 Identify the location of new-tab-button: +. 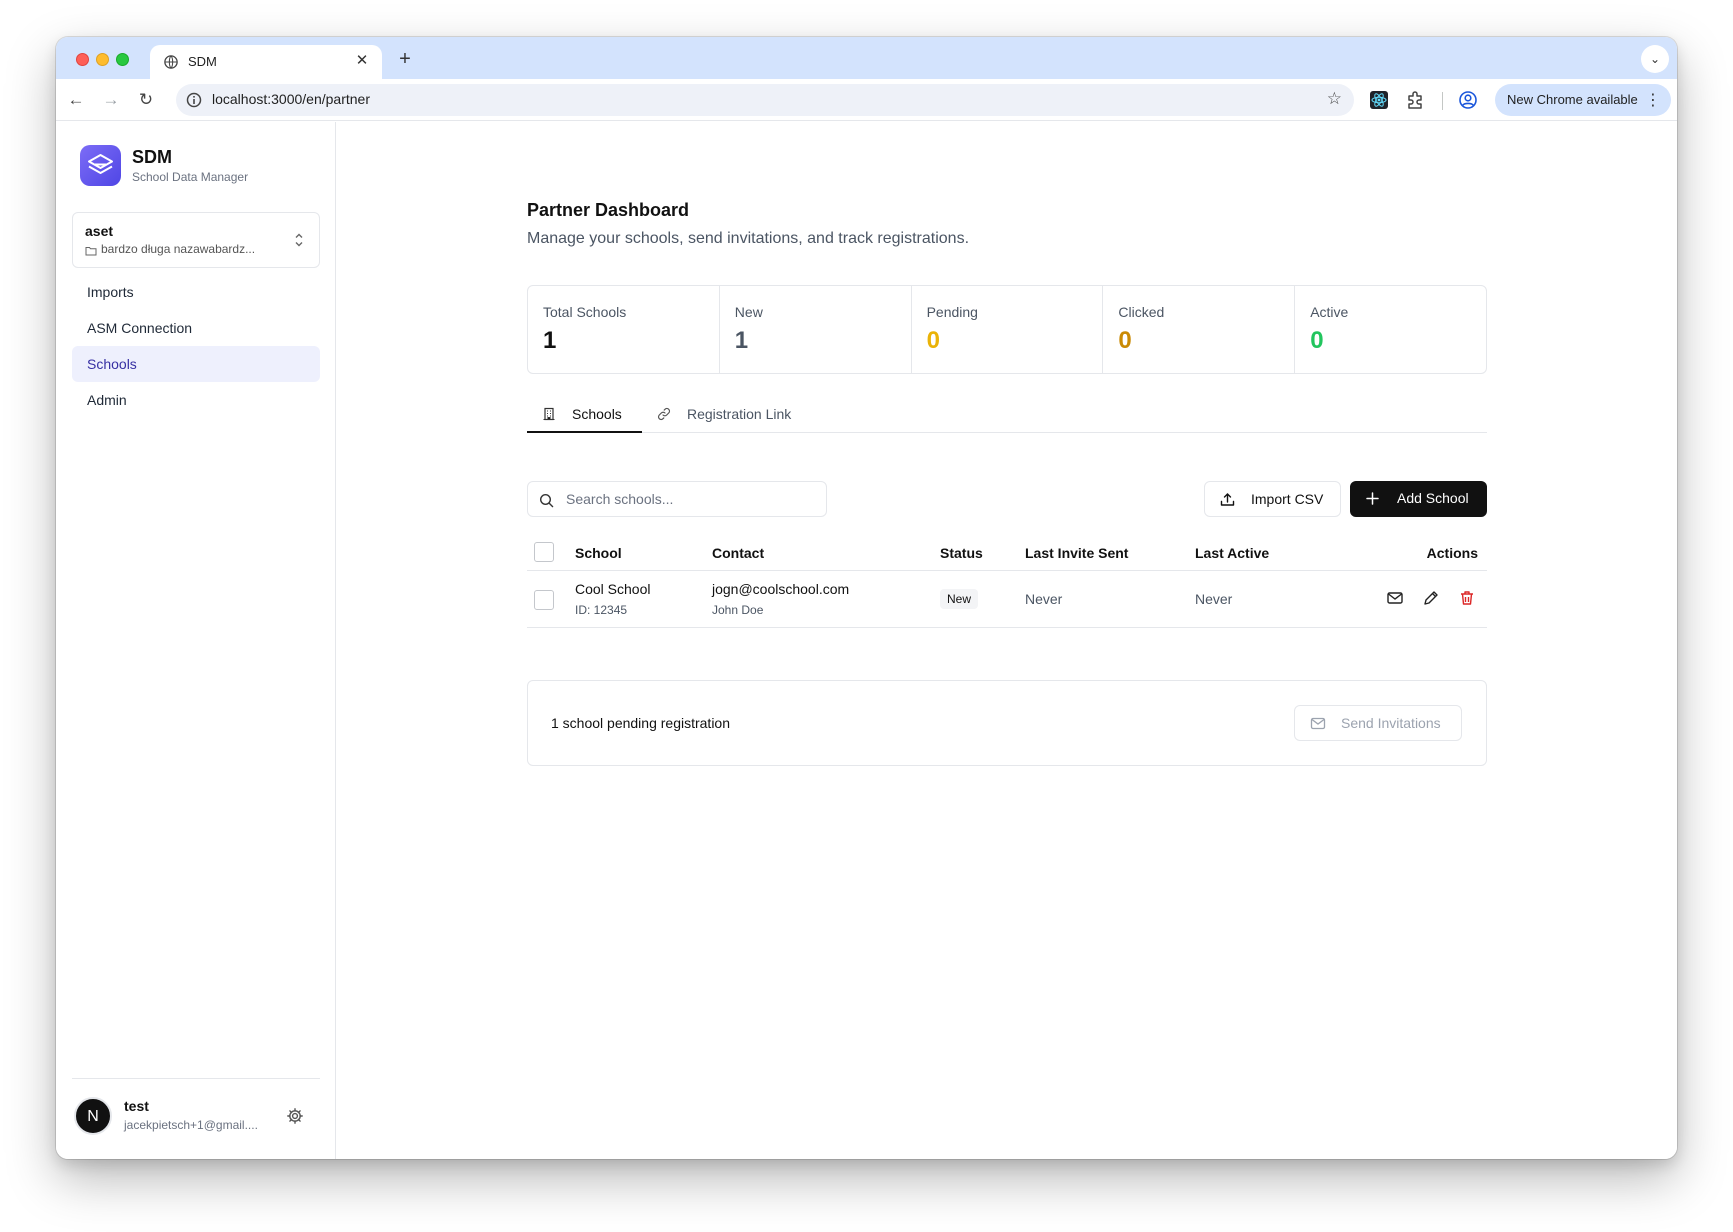
(405, 59).